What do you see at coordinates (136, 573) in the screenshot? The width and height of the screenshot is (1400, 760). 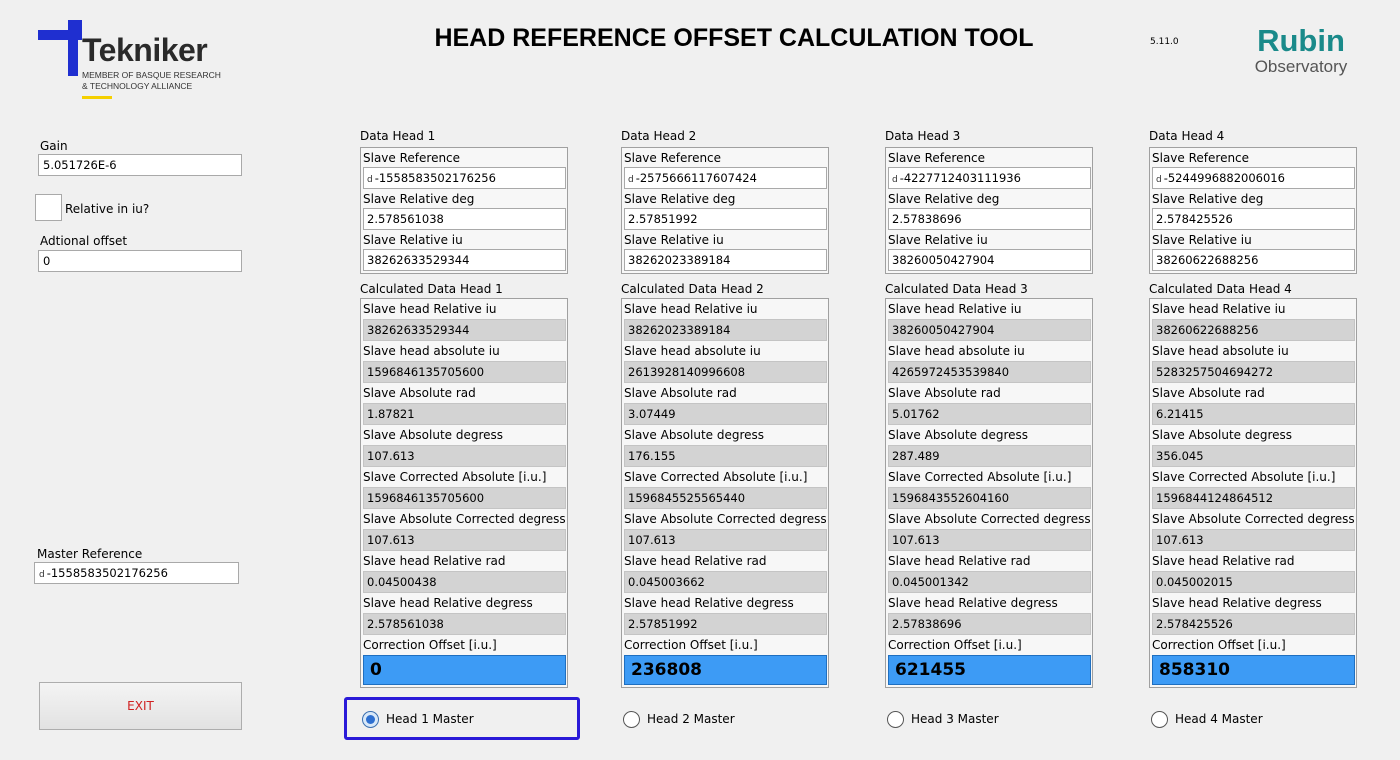 I see `master-reference-input: d -1558583502176256` at bounding box center [136, 573].